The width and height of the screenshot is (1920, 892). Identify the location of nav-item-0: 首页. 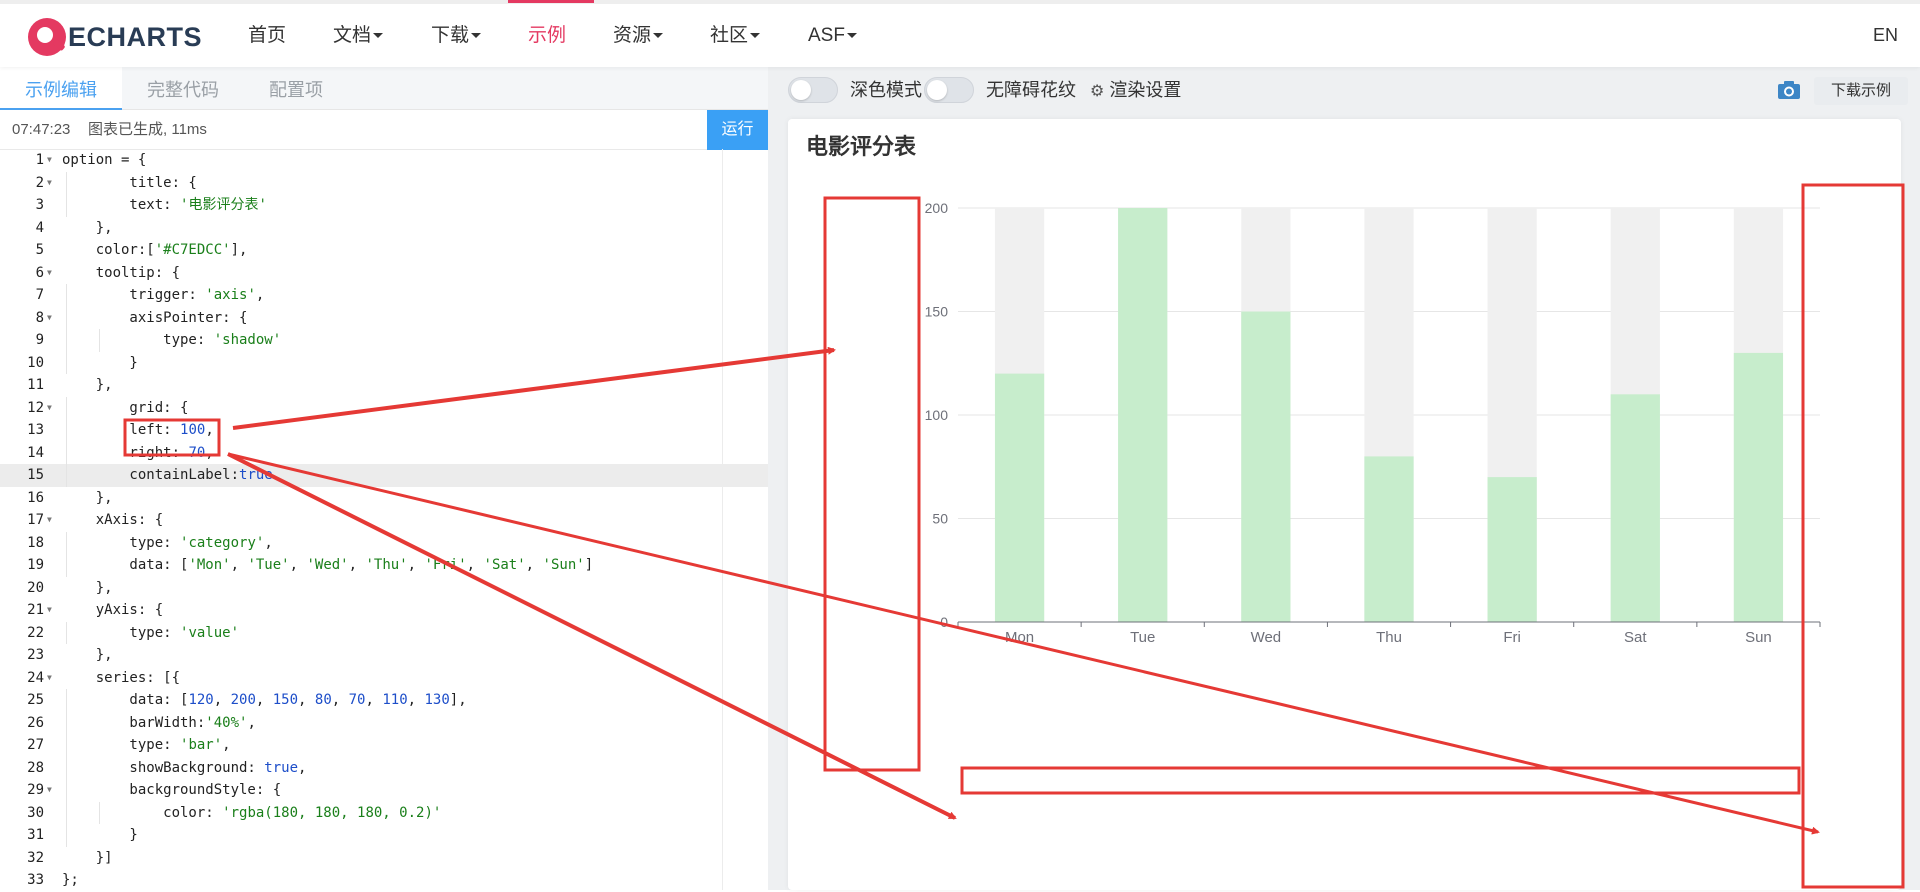
(267, 35).